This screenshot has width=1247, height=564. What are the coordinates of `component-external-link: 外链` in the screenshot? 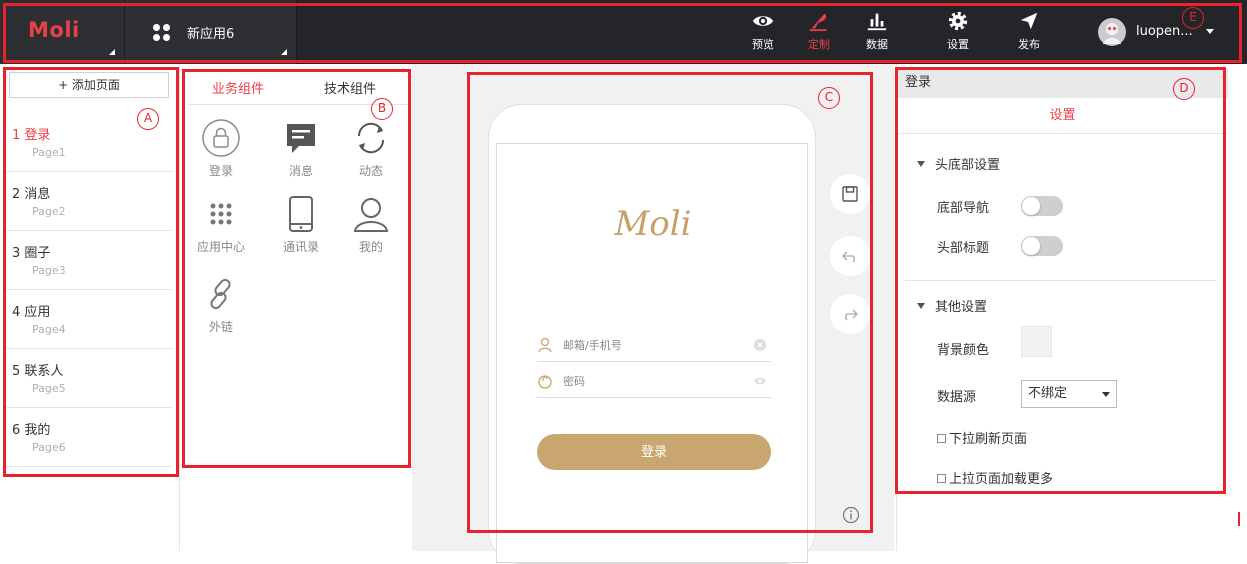 It's located at (221, 306).